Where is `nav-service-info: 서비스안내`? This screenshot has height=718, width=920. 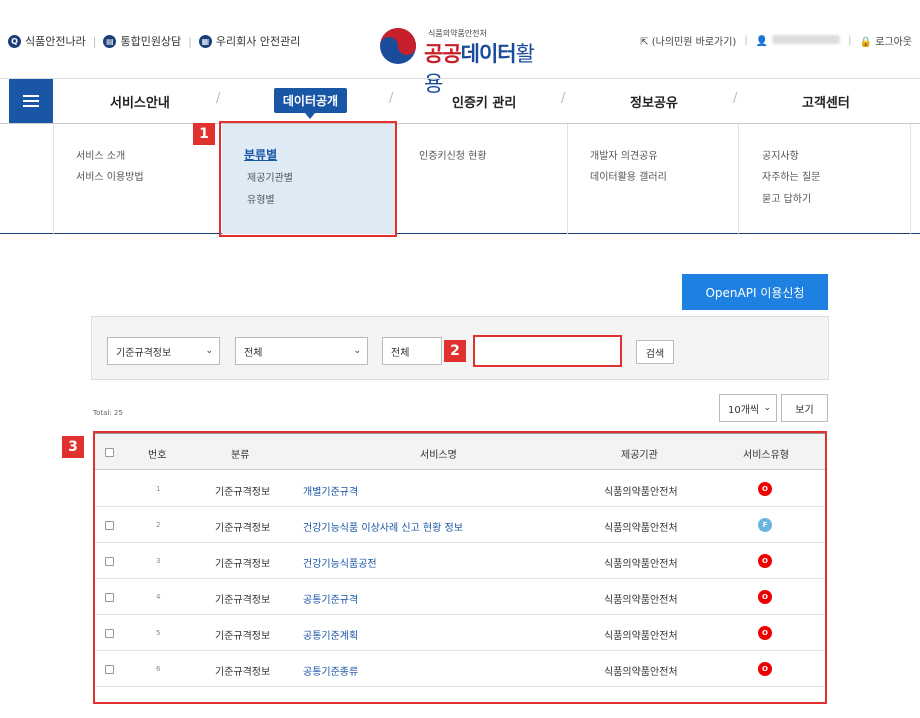 nav-service-info: 서비스안내 is located at coordinates (140, 101).